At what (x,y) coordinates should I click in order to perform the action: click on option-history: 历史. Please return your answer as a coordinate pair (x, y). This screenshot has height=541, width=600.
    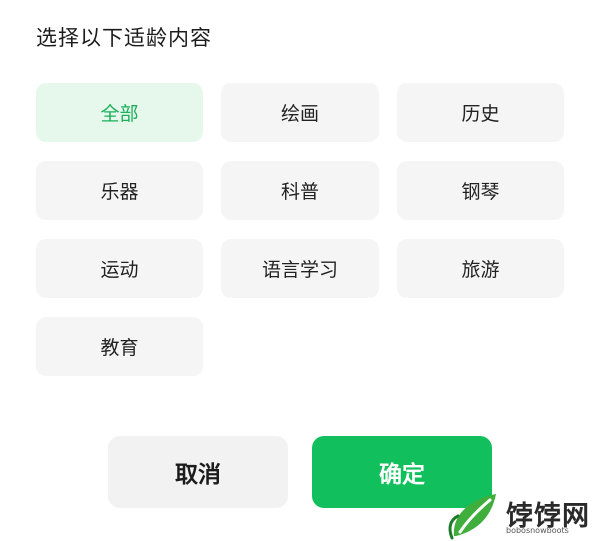
    Looking at the image, I should click on (480, 112).